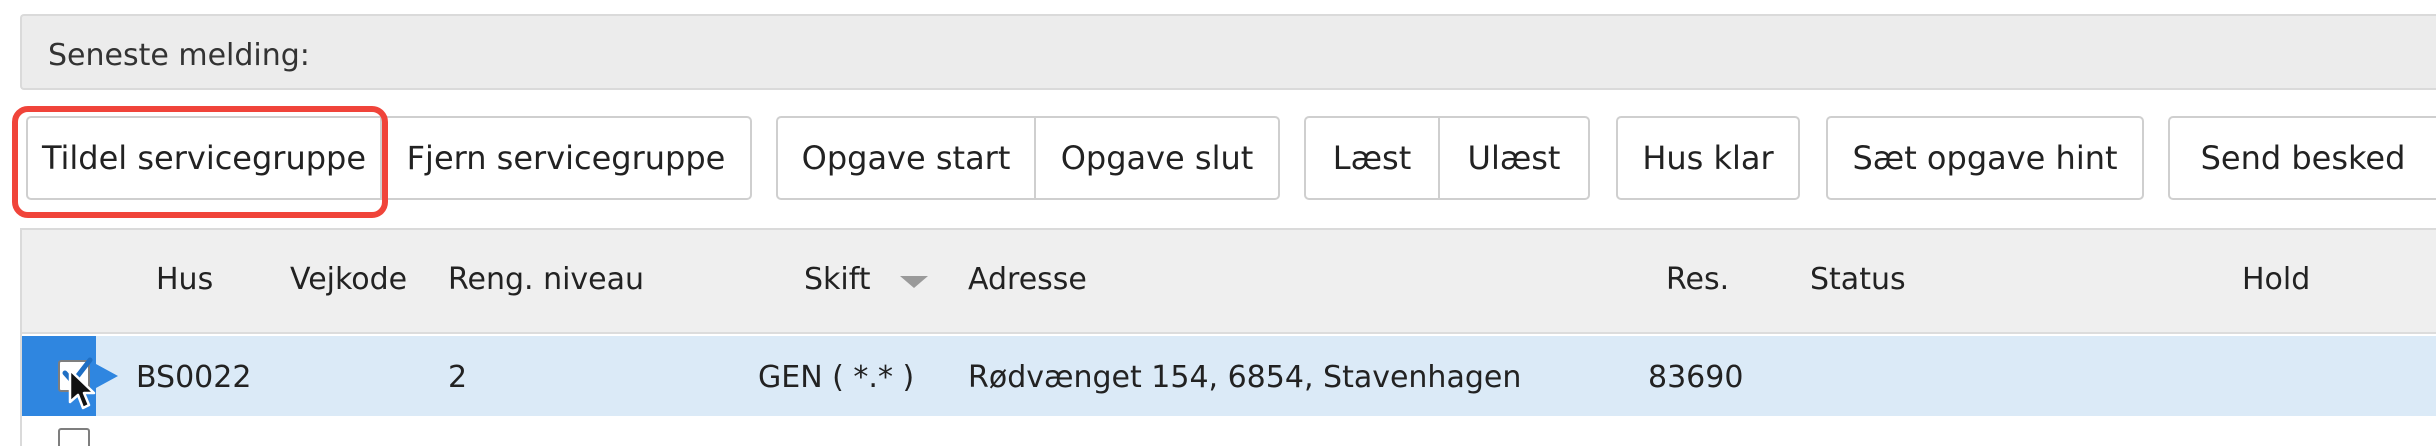 The width and height of the screenshot is (2436, 446). I want to click on cell-adresse: Rødvænget 154, 6854, Stavenhagen, so click(1245, 377).